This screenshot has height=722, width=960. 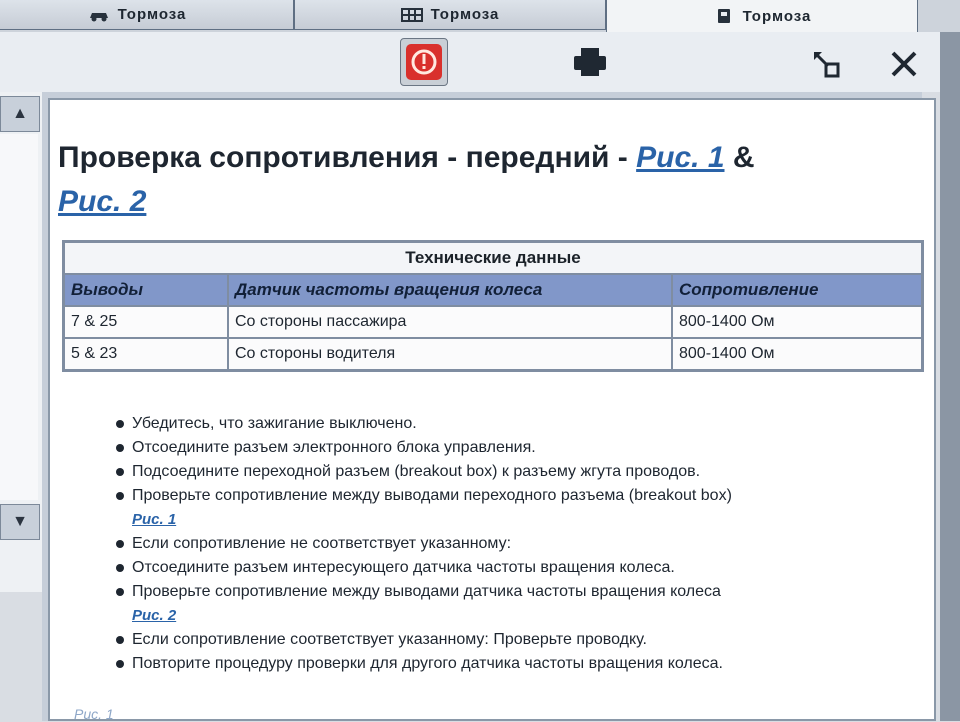 I want to click on step-fig-2-link: Рис. 2, so click(x=523, y=616).